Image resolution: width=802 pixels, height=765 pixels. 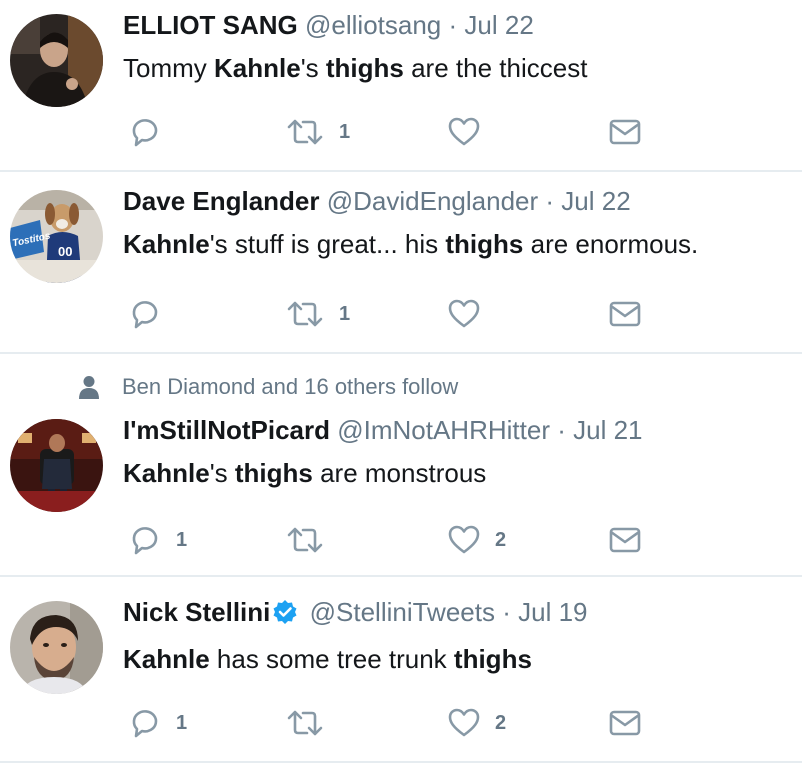 What do you see at coordinates (495, 68) in the screenshot?
I see `text-segment: are the thiccest` at bounding box center [495, 68].